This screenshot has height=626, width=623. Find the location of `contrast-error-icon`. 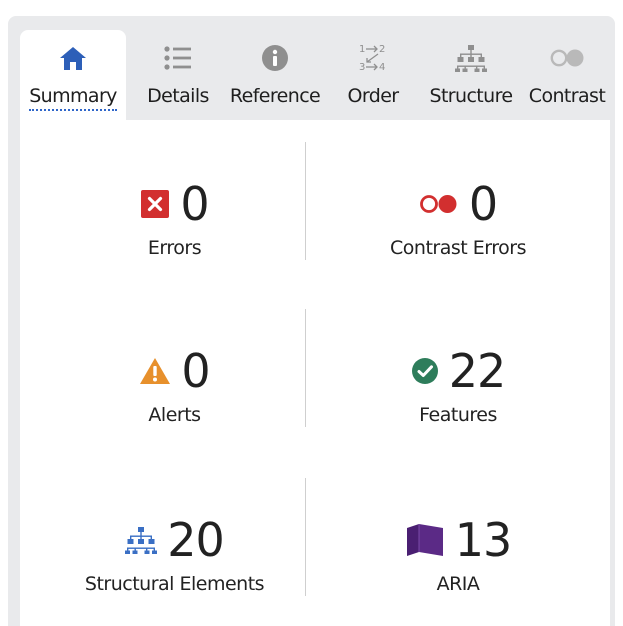

contrast-error-icon is located at coordinates (439, 204).